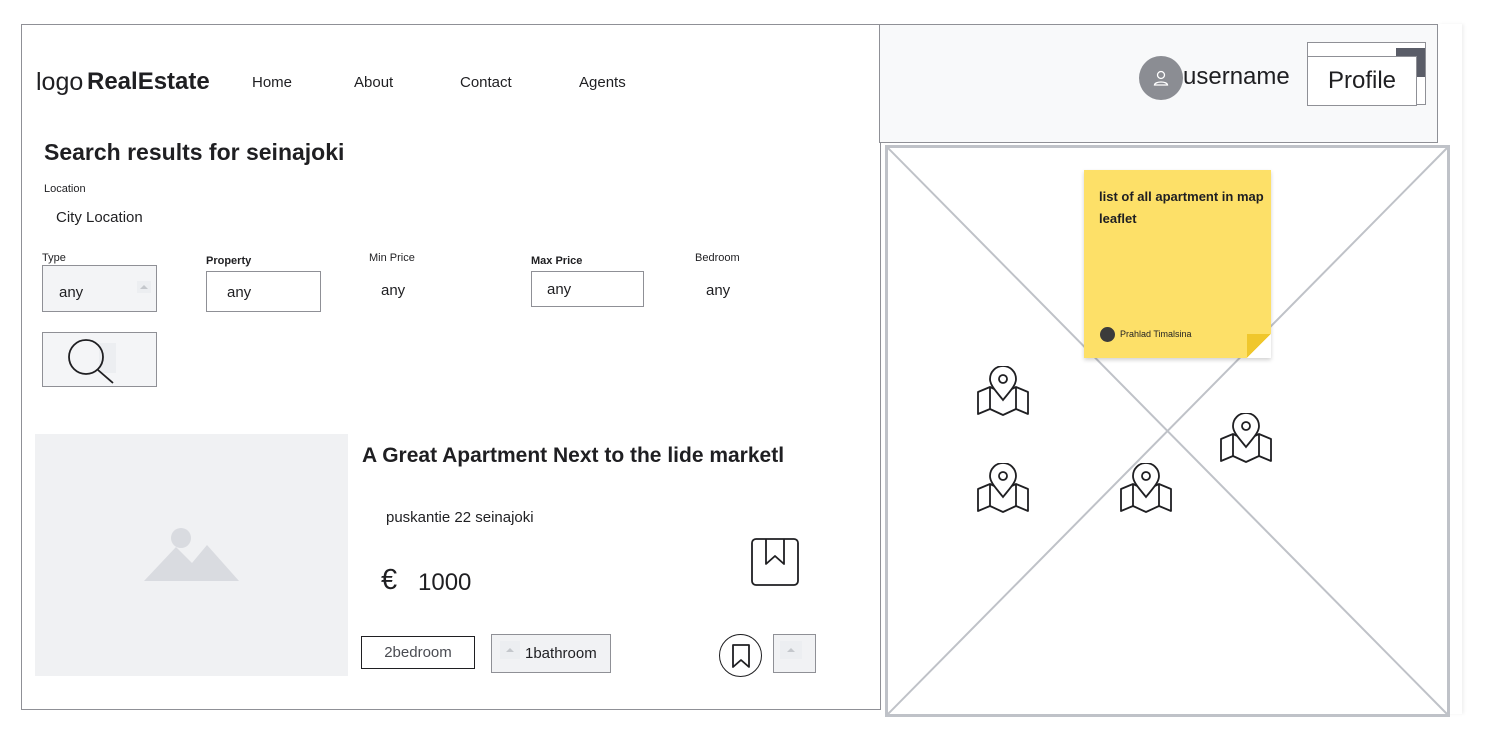 This screenshot has width=1485, height=730. I want to click on brand-name: RealEstate, so click(148, 82).